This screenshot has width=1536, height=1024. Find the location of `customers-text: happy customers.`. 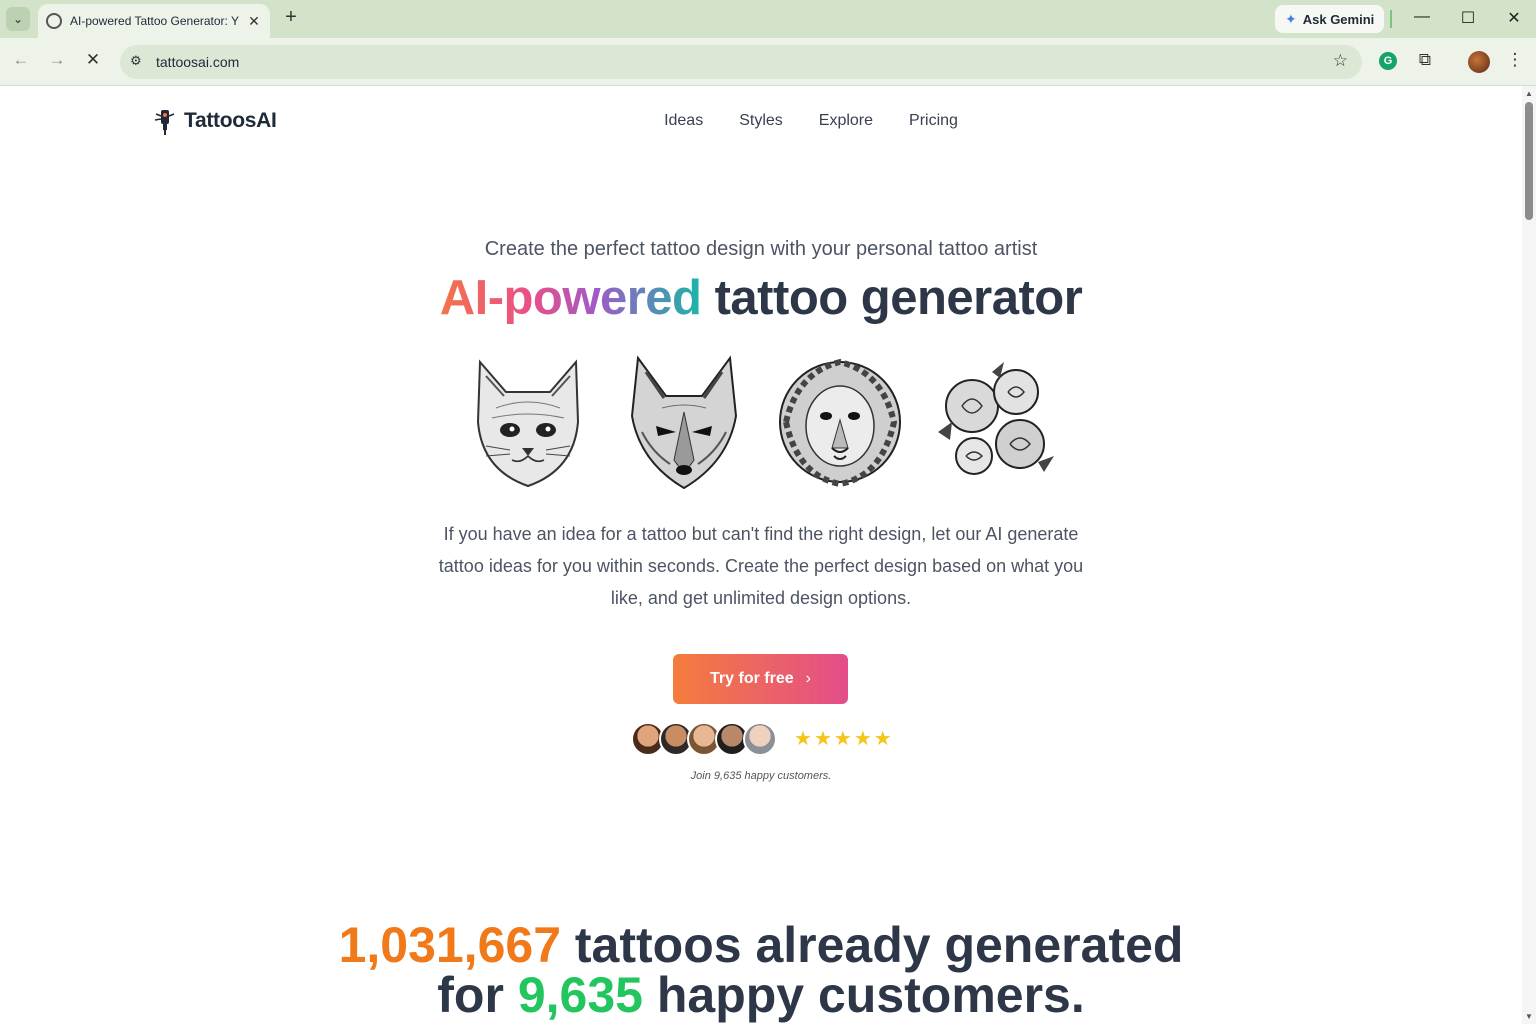

customers-text: happy customers. is located at coordinates (870, 995).